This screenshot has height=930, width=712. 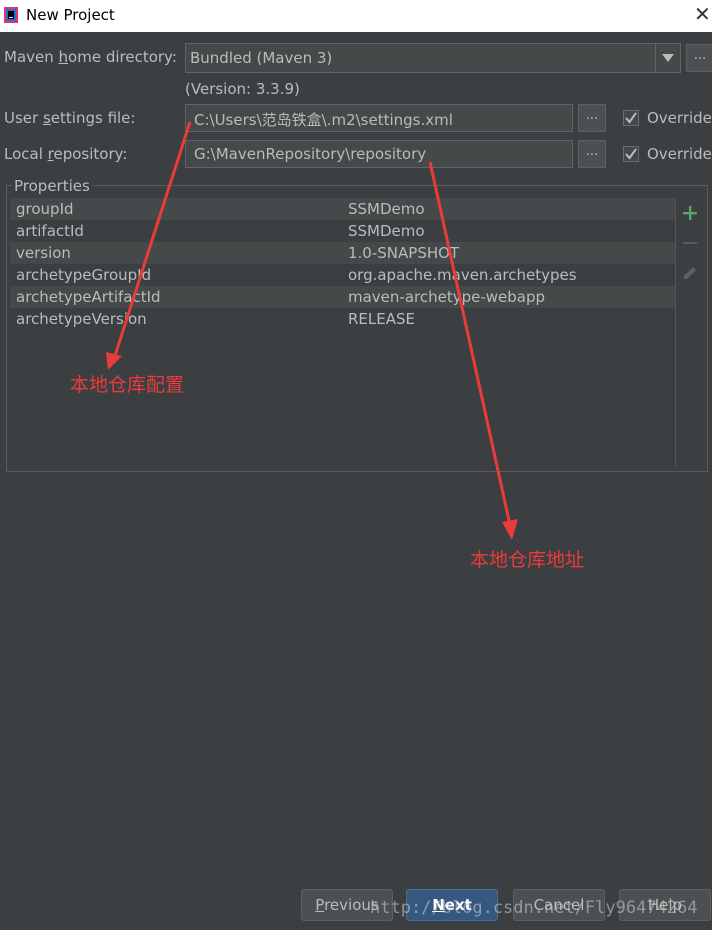 I want to click on local-repository-input: G:\MavenRepository\repository, so click(x=379, y=154).